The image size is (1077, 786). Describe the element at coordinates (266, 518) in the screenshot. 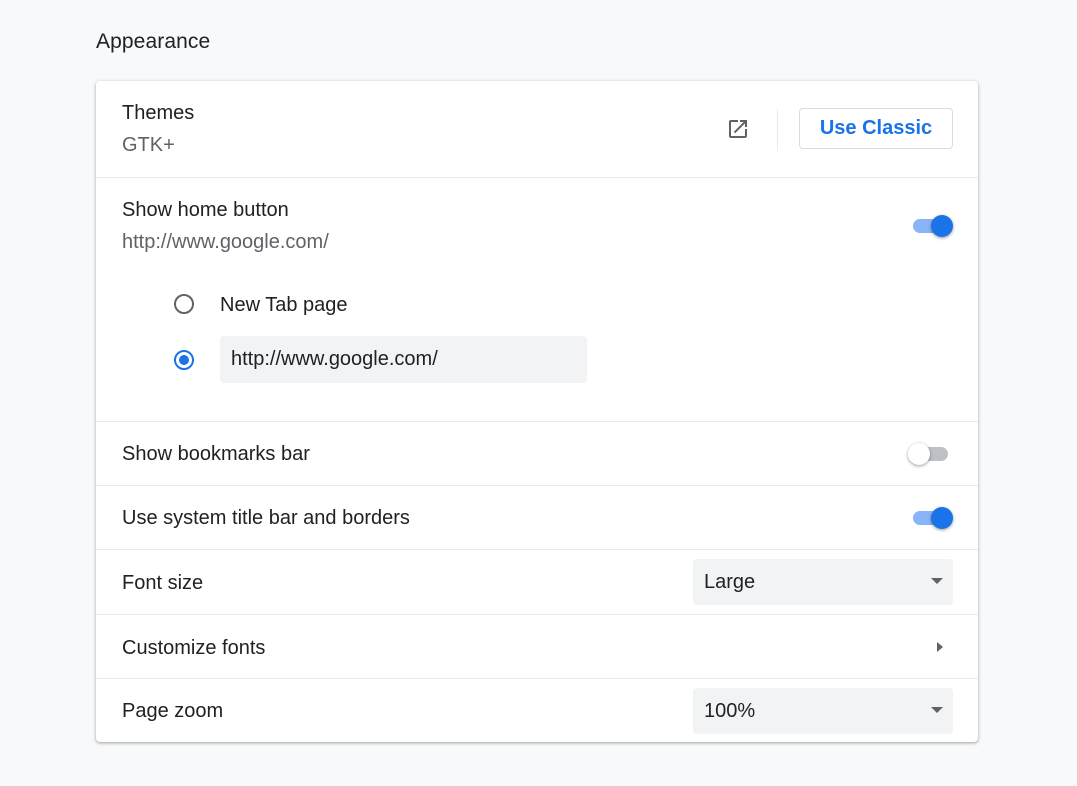

I see `system-title-bar-label: Use system title bar and borders` at that location.